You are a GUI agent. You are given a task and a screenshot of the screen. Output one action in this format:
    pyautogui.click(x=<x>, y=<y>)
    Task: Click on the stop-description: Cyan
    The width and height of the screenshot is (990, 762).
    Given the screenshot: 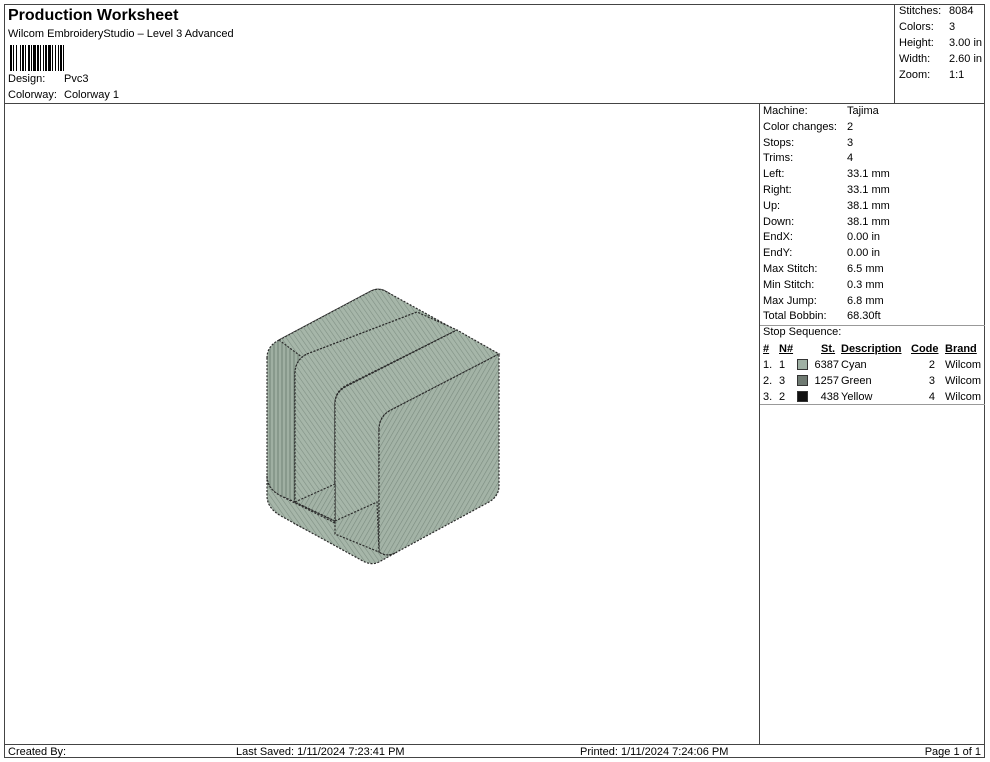 What is the action you would take?
    pyautogui.click(x=854, y=365)
    